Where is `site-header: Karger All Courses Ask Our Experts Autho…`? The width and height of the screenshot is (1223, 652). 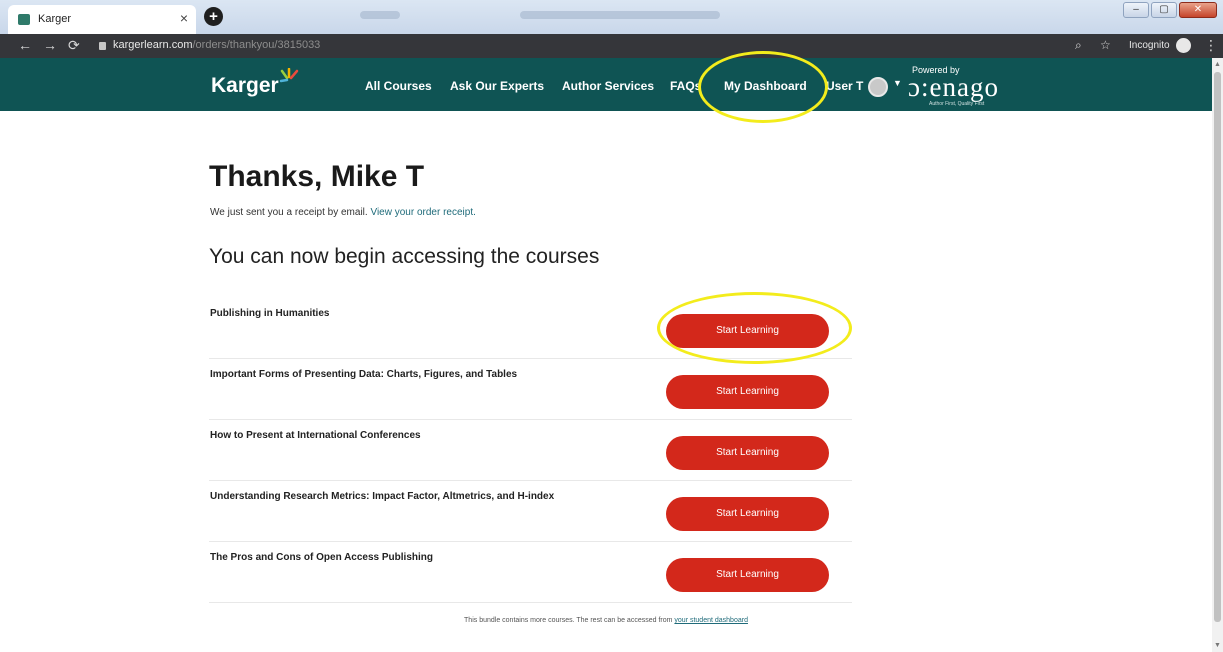 site-header: Karger All Courses Ask Our Experts Autho… is located at coordinates (606, 84).